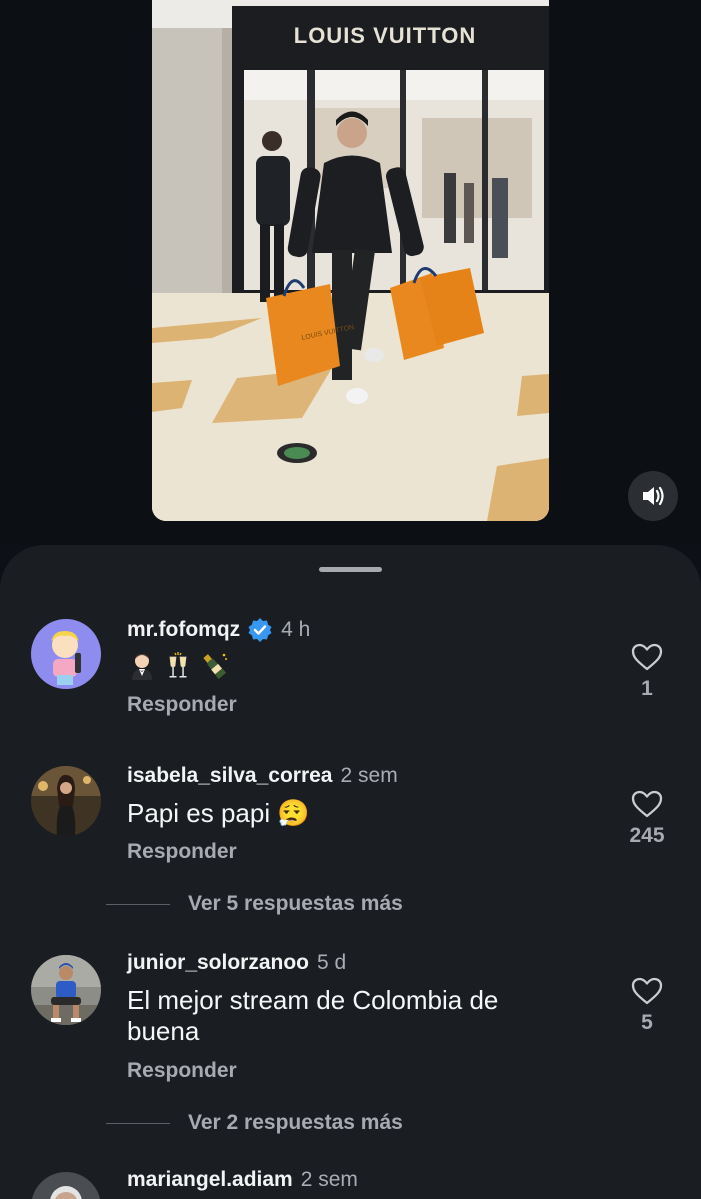 The width and height of the screenshot is (701, 1199). What do you see at coordinates (142, 667) in the screenshot?
I see `man-in-tuxedo-emoji-icon` at bounding box center [142, 667].